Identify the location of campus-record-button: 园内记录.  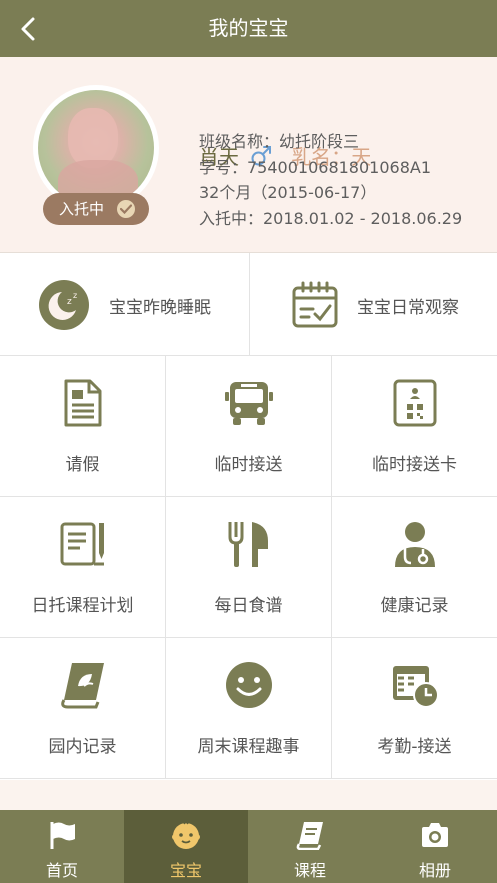
(83, 708).